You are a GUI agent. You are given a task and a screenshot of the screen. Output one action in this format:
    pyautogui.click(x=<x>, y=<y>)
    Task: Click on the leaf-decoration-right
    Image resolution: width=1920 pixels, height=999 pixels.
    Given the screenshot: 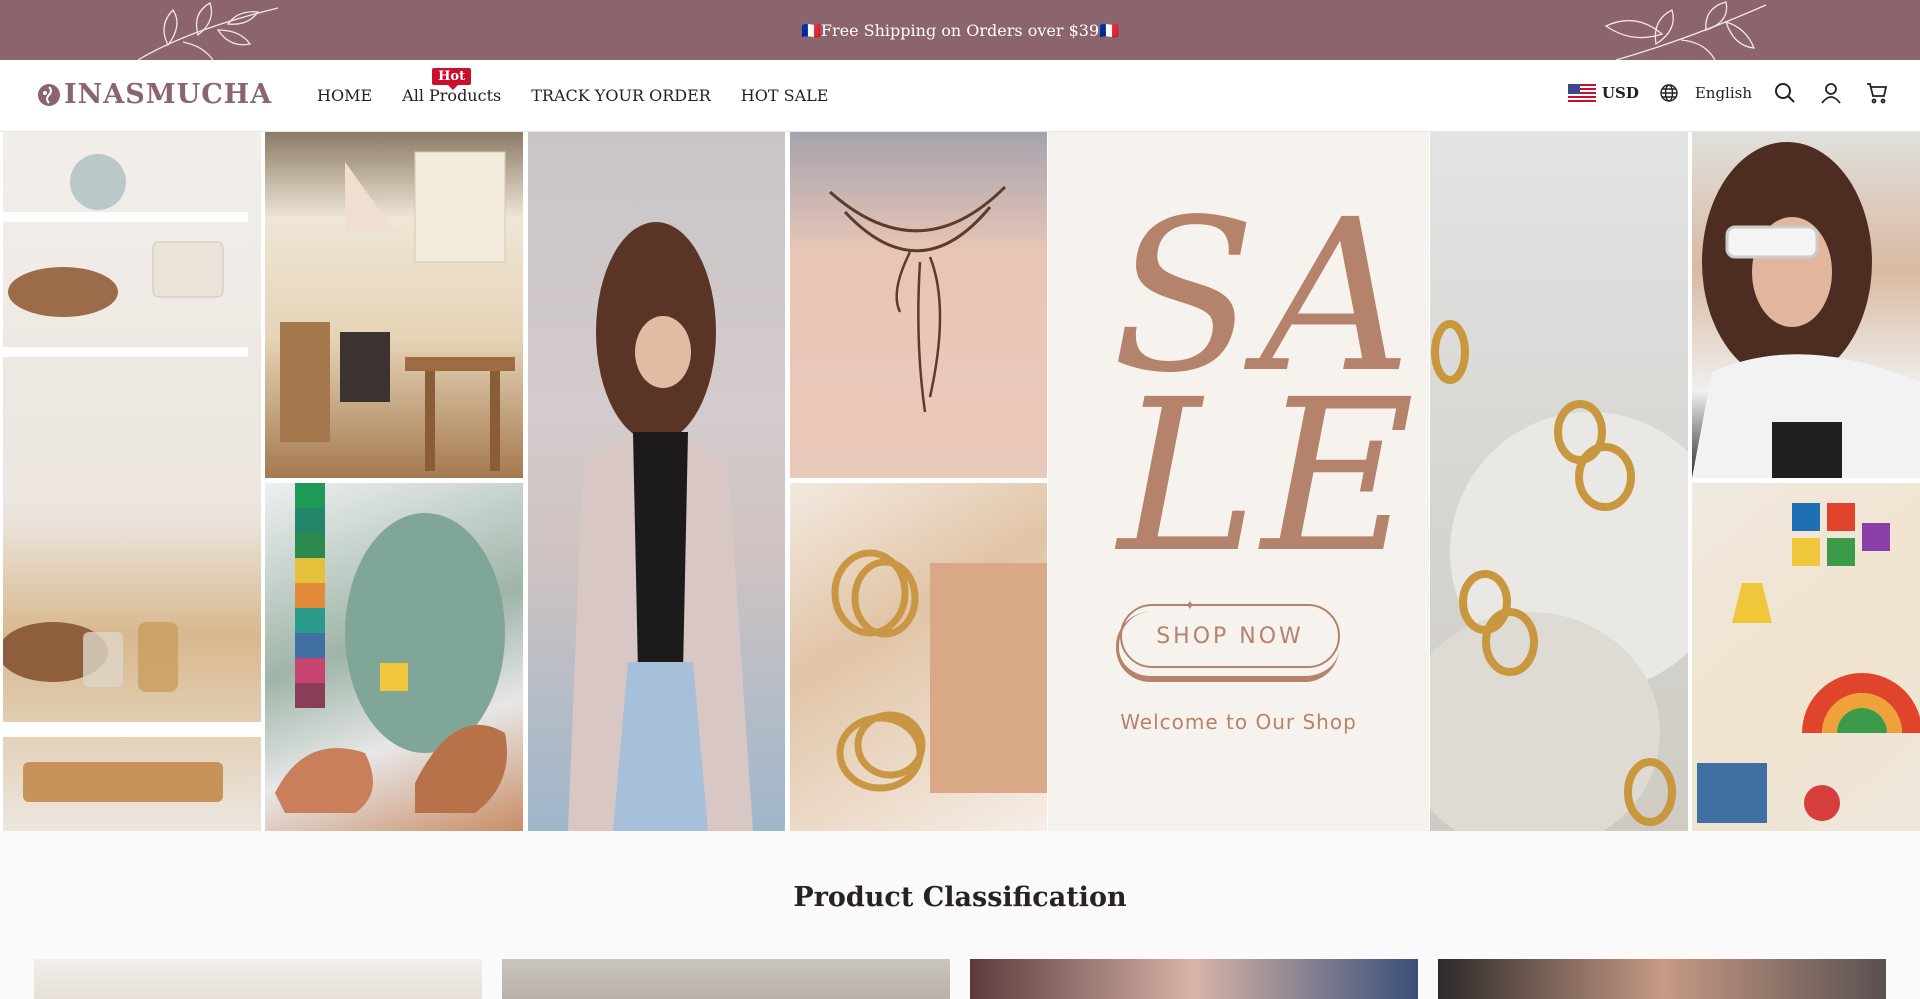 What is the action you would take?
    pyautogui.click(x=1685, y=30)
    